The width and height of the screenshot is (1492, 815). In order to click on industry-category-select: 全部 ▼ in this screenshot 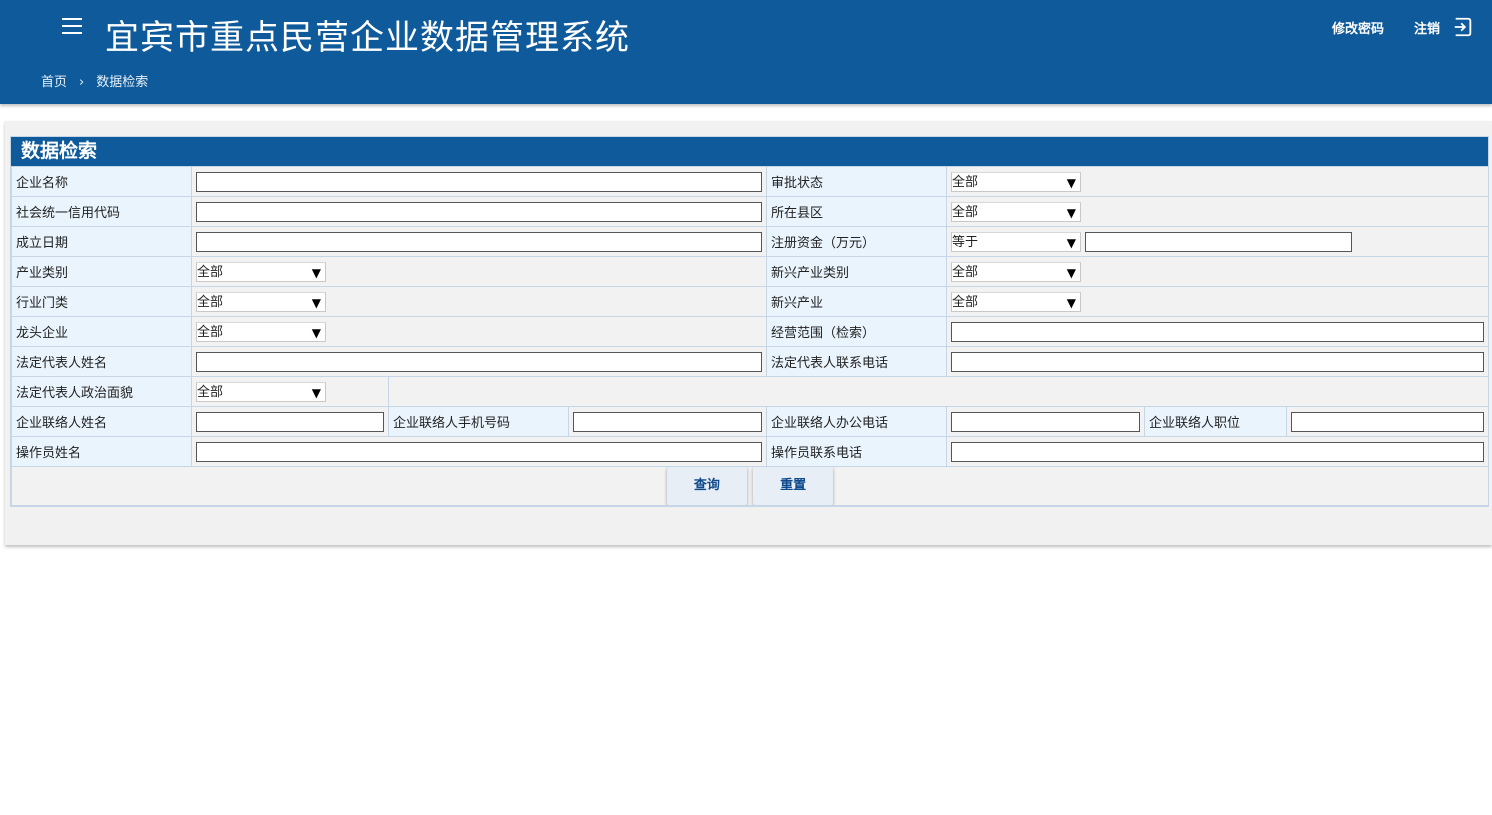, I will do `click(261, 271)`.